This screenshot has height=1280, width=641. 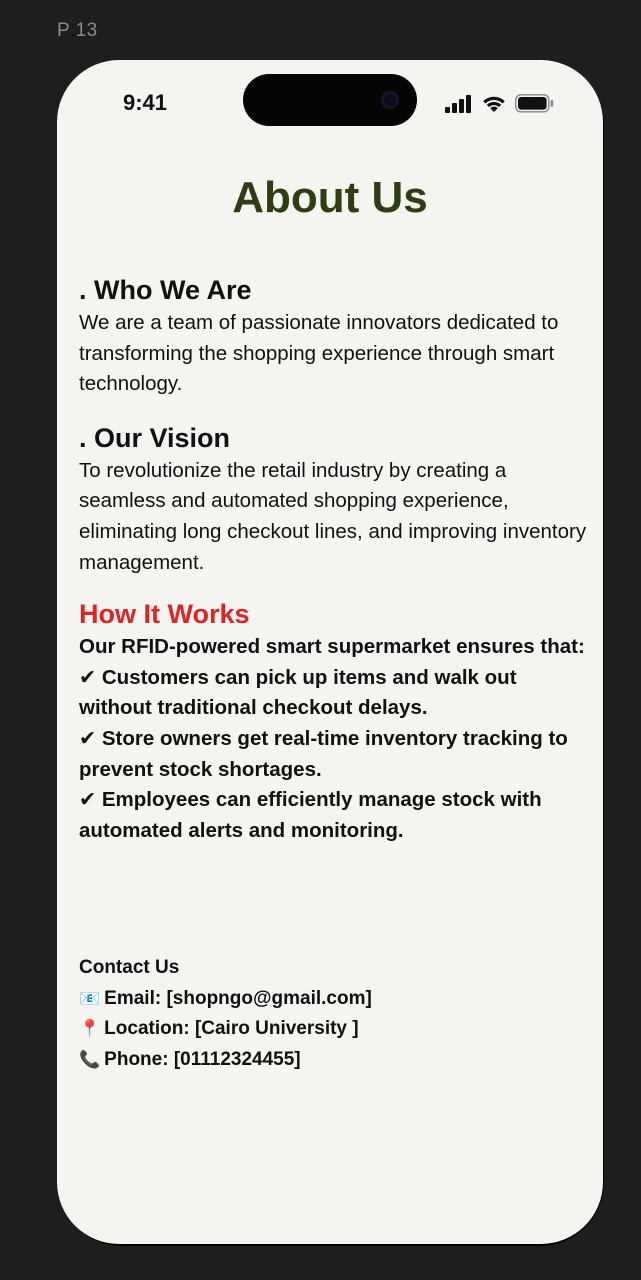 I want to click on contact-location: Location: [Cairo University ], so click(x=231, y=1029).